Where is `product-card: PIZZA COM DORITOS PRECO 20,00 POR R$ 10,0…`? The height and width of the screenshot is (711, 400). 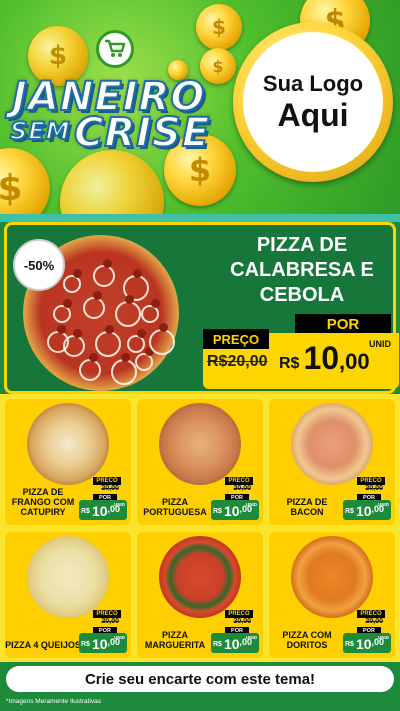
product-card: PIZZA COM DORITOS PRECO 20,00 POR R$ 10,0… is located at coordinates (332, 595).